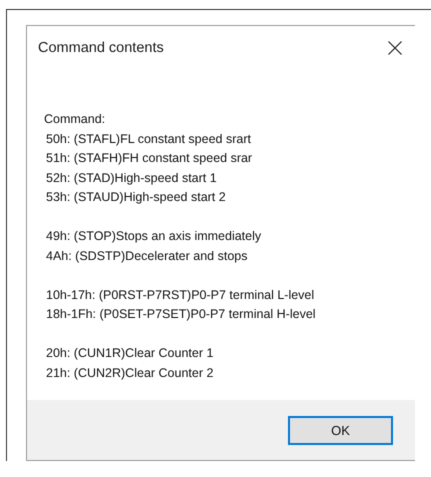 This screenshot has height=477, width=431. I want to click on command-line: 52h: (STAD)High-speed start 1, so click(132, 178).